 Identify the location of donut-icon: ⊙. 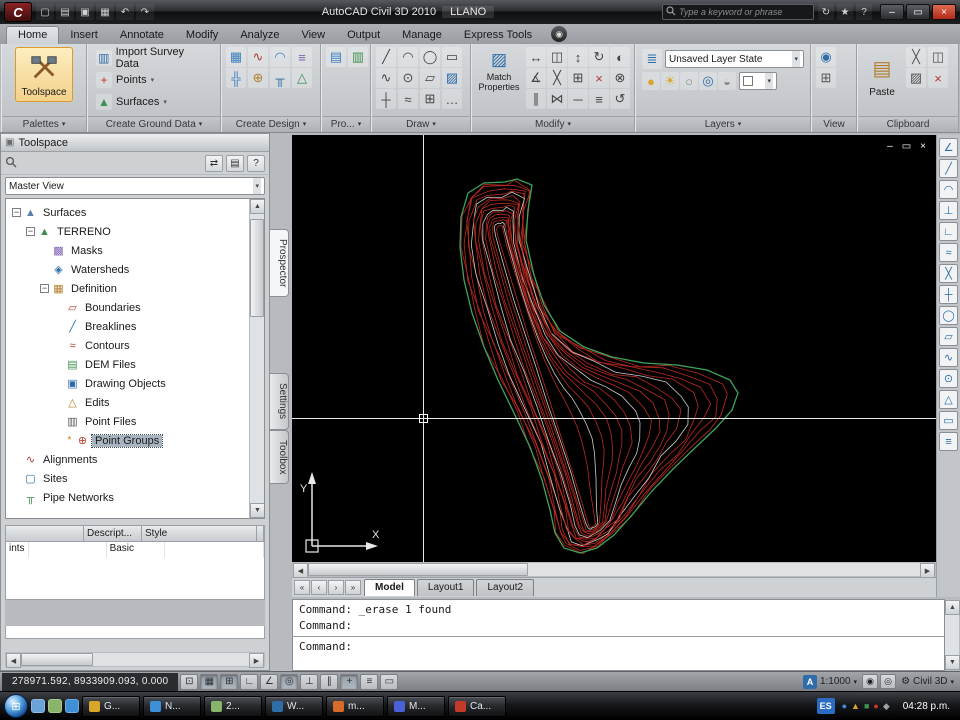
(408, 78).